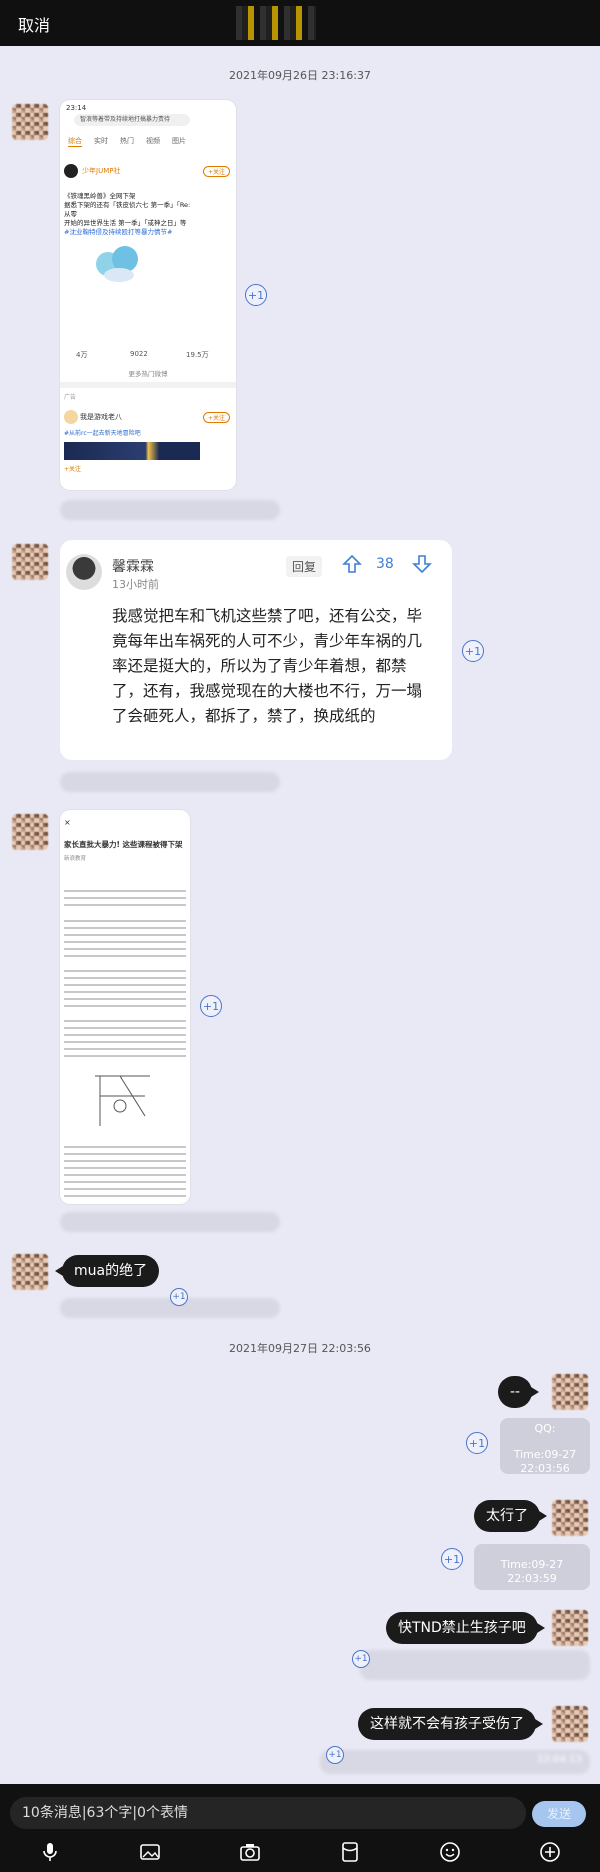 The height and width of the screenshot is (1872, 600). What do you see at coordinates (67, 822) in the screenshot?
I see `close-icon: ×` at bounding box center [67, 822].